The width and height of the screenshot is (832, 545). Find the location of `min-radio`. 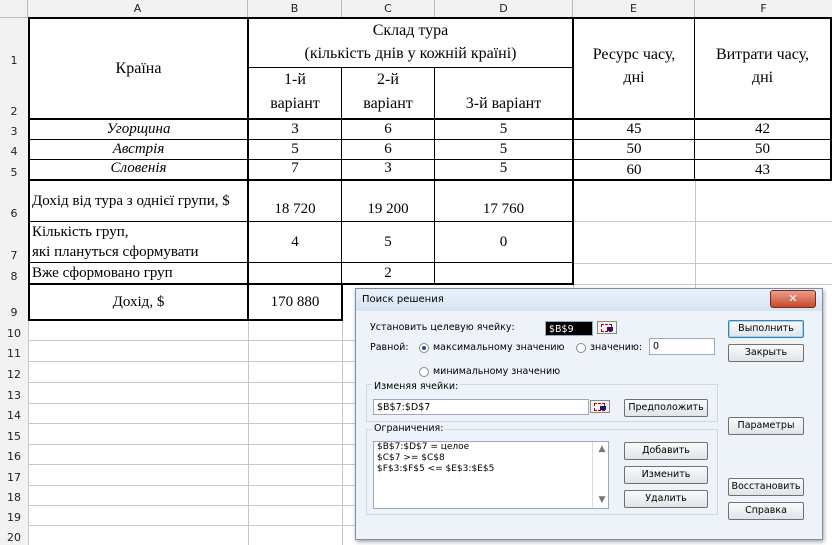

min-radio is located at coordinates (424, 372).